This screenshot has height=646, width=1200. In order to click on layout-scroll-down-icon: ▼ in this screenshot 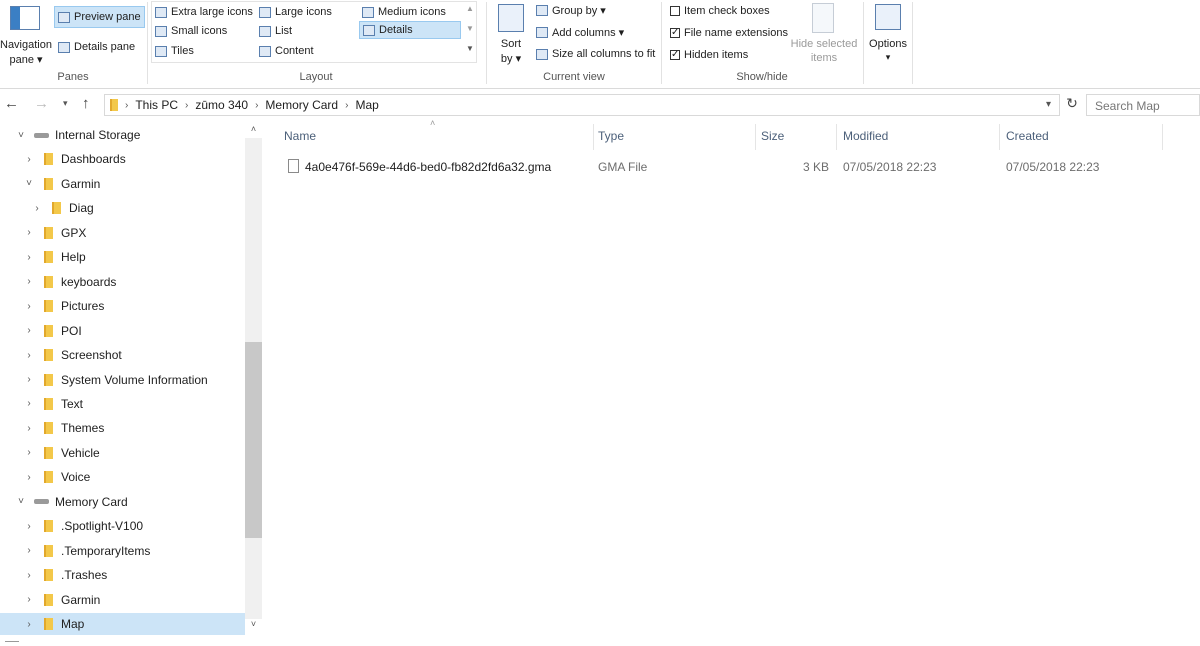, I will do `click(470, 28)`.